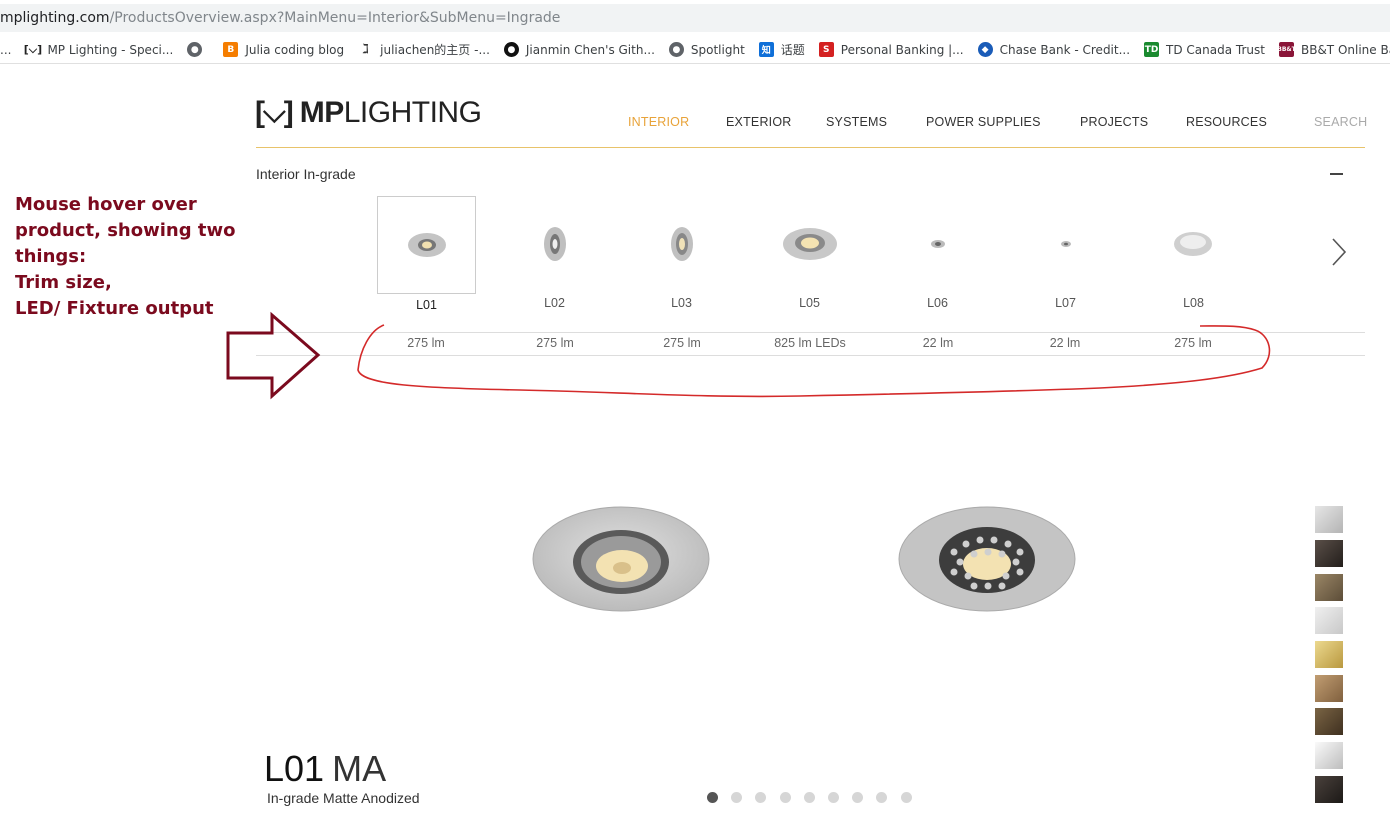  Describe the element at coordinates (1286, 49) in the screenshot. I see `bbt-icon: BB&T` at that location.